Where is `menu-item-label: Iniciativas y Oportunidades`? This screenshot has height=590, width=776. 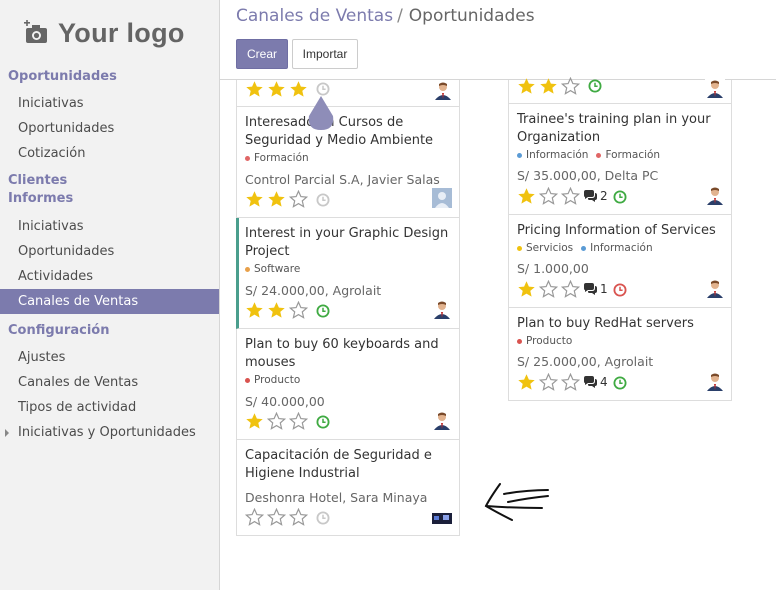
menu-item-label: Iniciativas y Oportunidades is located at coordinates (107, 432).